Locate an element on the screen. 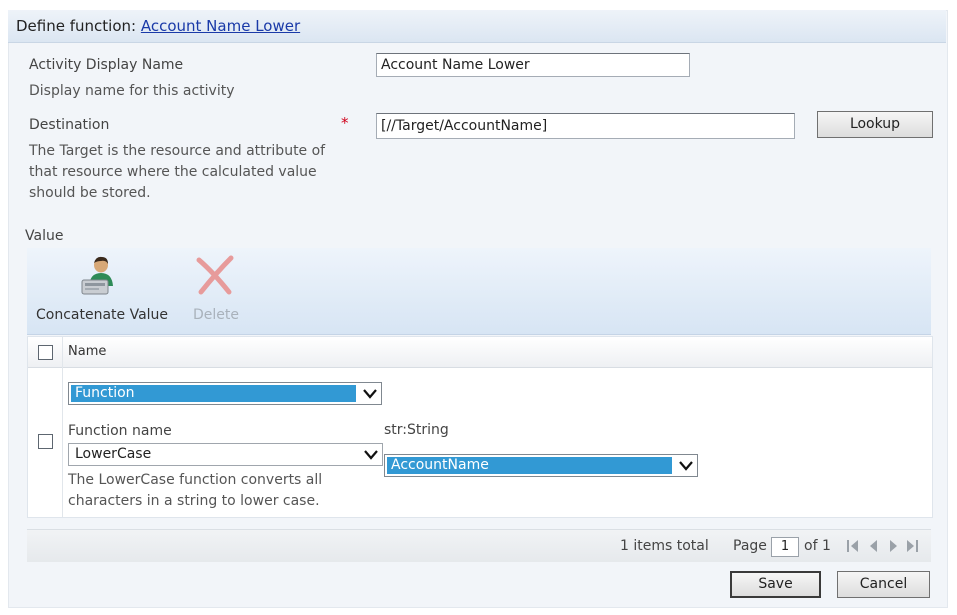  grid-header is located at coordinates (480, 352).